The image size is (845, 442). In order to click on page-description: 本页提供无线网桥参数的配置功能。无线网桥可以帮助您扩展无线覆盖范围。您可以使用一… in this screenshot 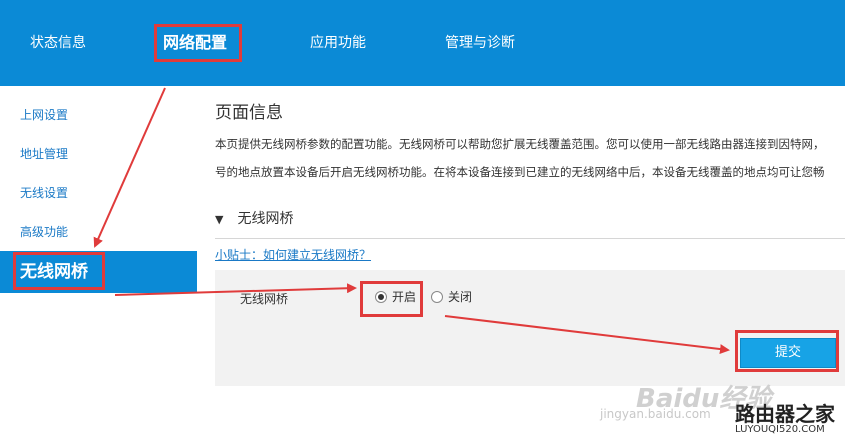, I will do `click(530, 158)`.